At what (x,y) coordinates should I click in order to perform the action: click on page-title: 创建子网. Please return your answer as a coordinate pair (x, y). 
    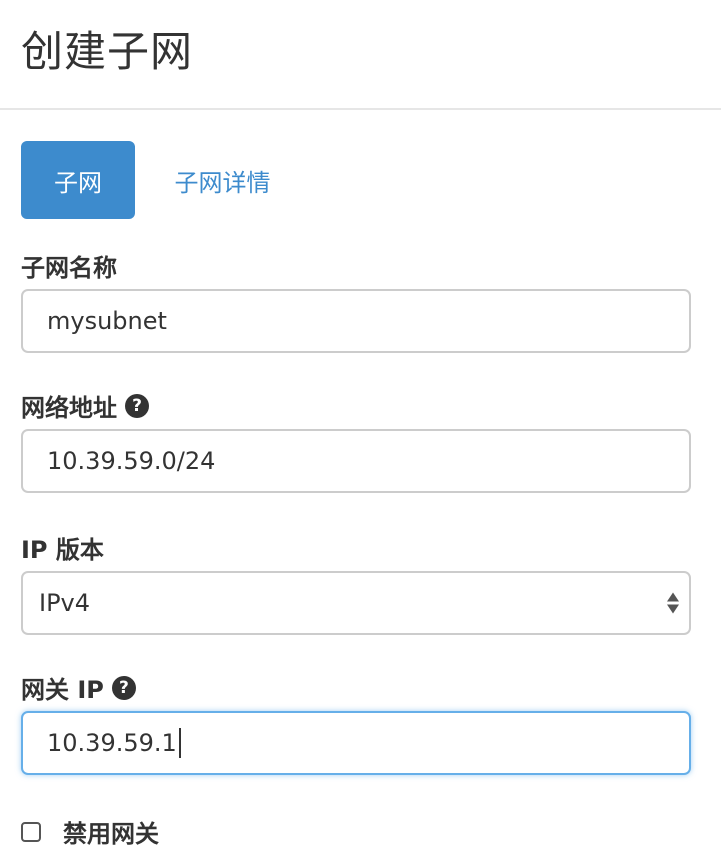
    Looking at the image, I should click on (107, 51).